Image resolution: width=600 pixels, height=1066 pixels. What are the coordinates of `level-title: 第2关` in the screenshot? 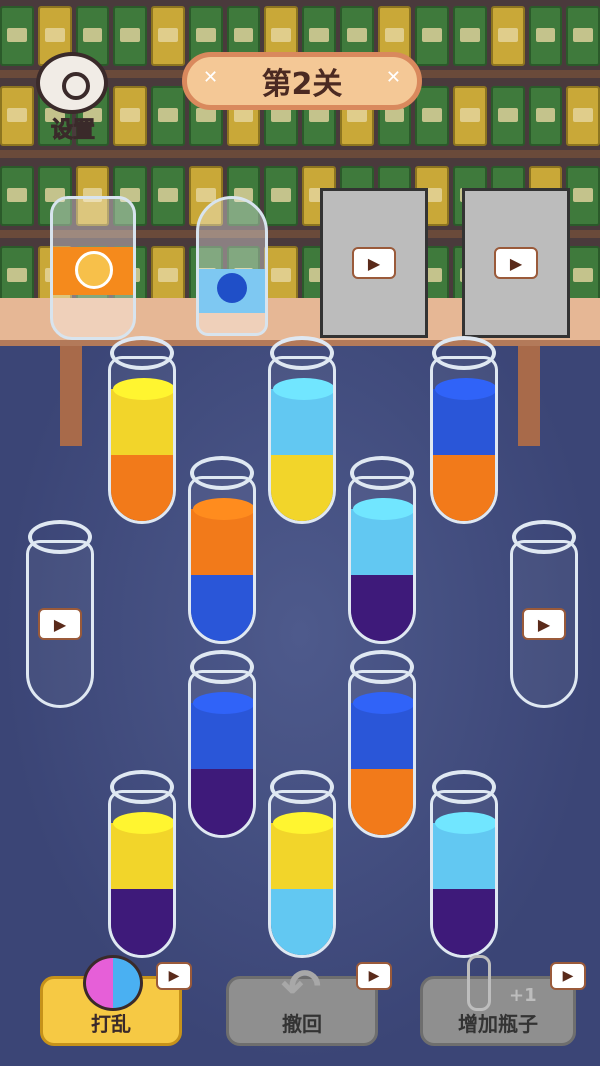 It's located at (302, 84).